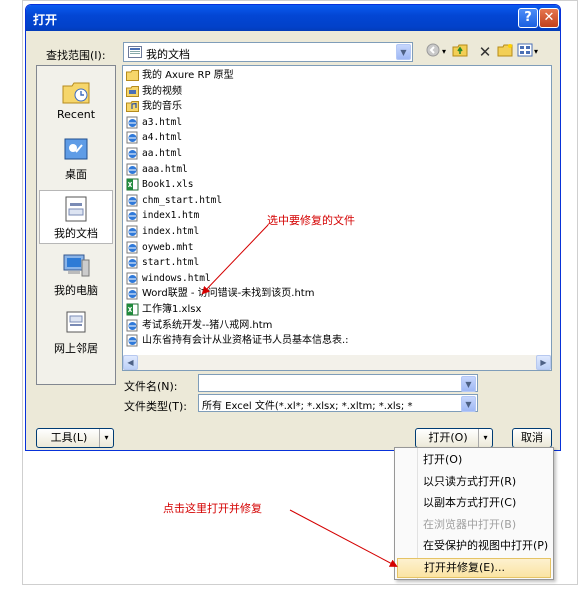 The image size is (588, 591). What do you see at coordinates (235, 259) in the screenshot?
I see `arrow-to-file` at bounding box center [235, 259].